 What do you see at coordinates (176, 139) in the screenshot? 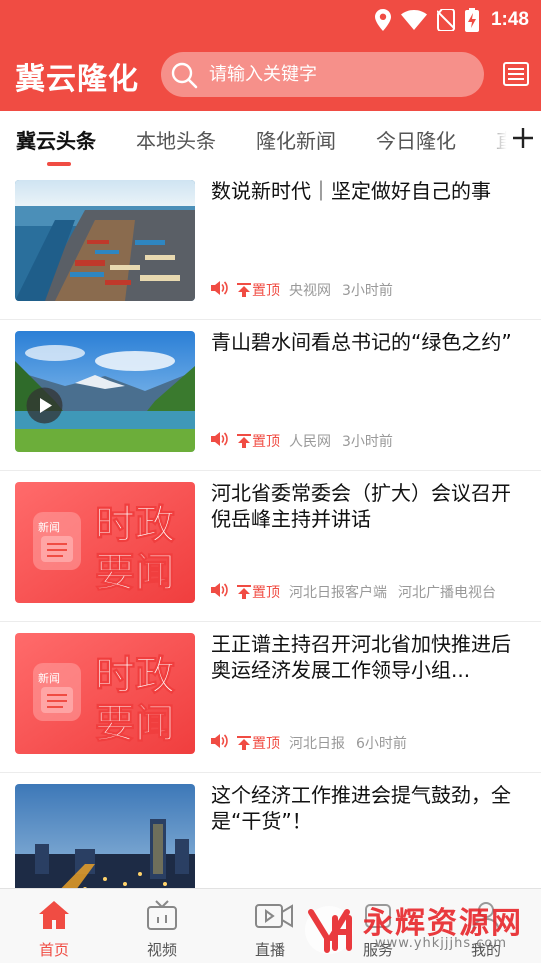
I see `tab-local-headlines: 本地头条` at bounding box center [176, 139].